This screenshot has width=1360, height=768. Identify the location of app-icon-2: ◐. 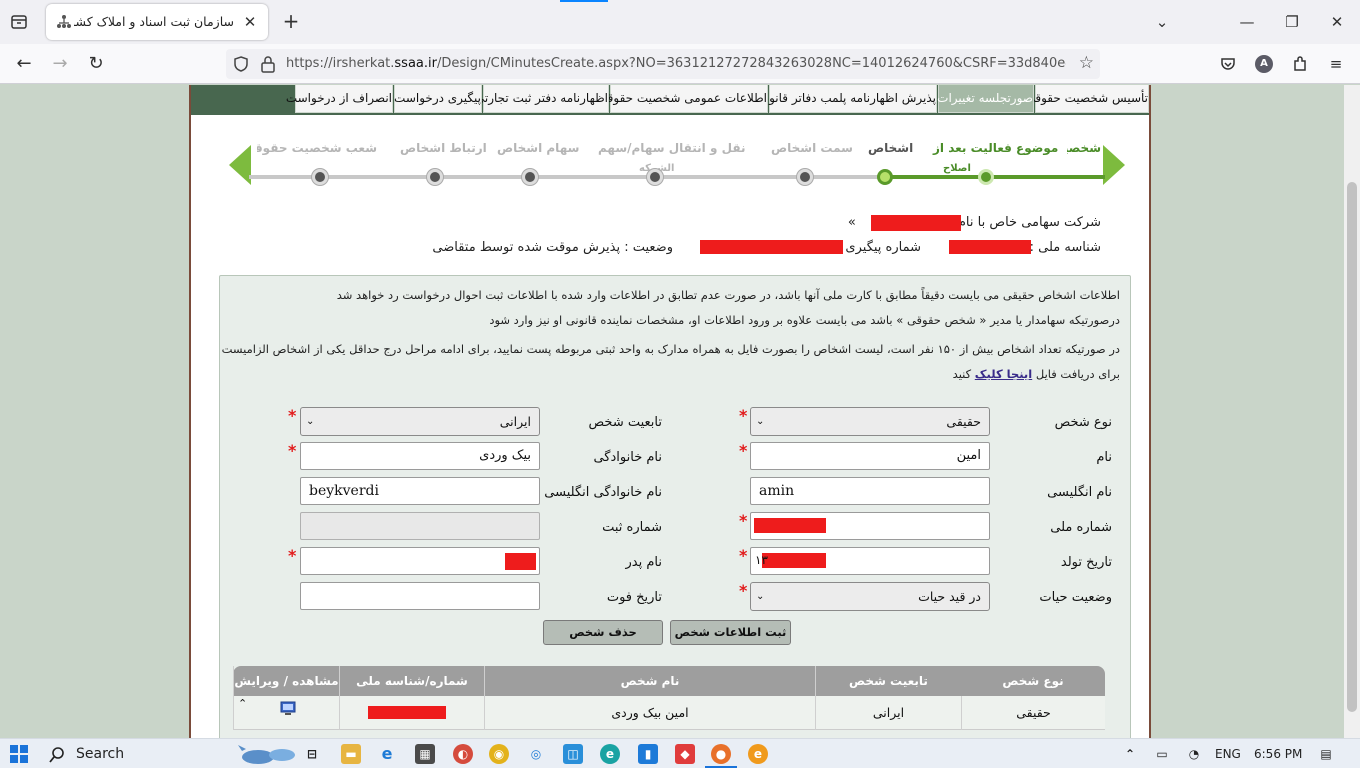
(463, 754).